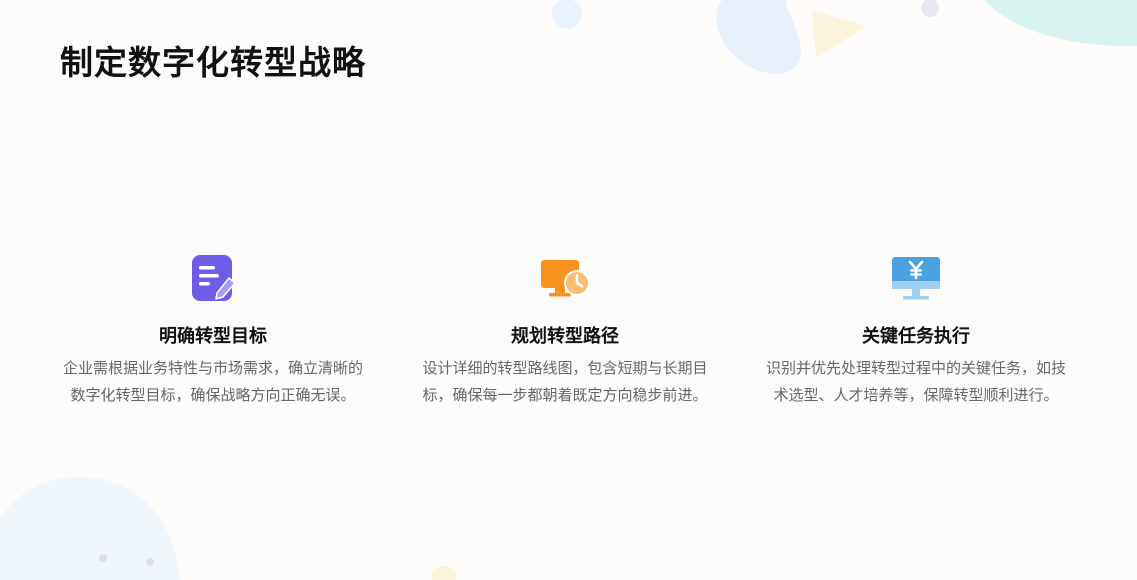 The height and width of the screenshot is (580, 1137). I want to click on bottom-yellow-blob-shape, so click(444, 573).